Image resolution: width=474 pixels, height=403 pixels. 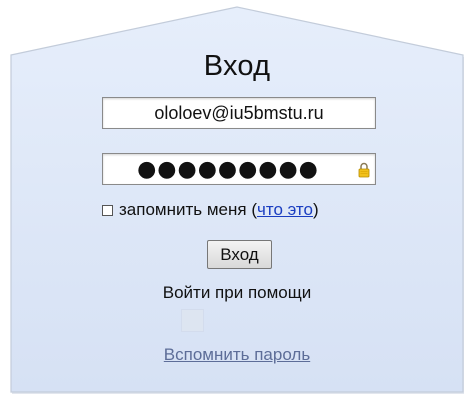 I want to click on password-field, so click(x=239, y=169).